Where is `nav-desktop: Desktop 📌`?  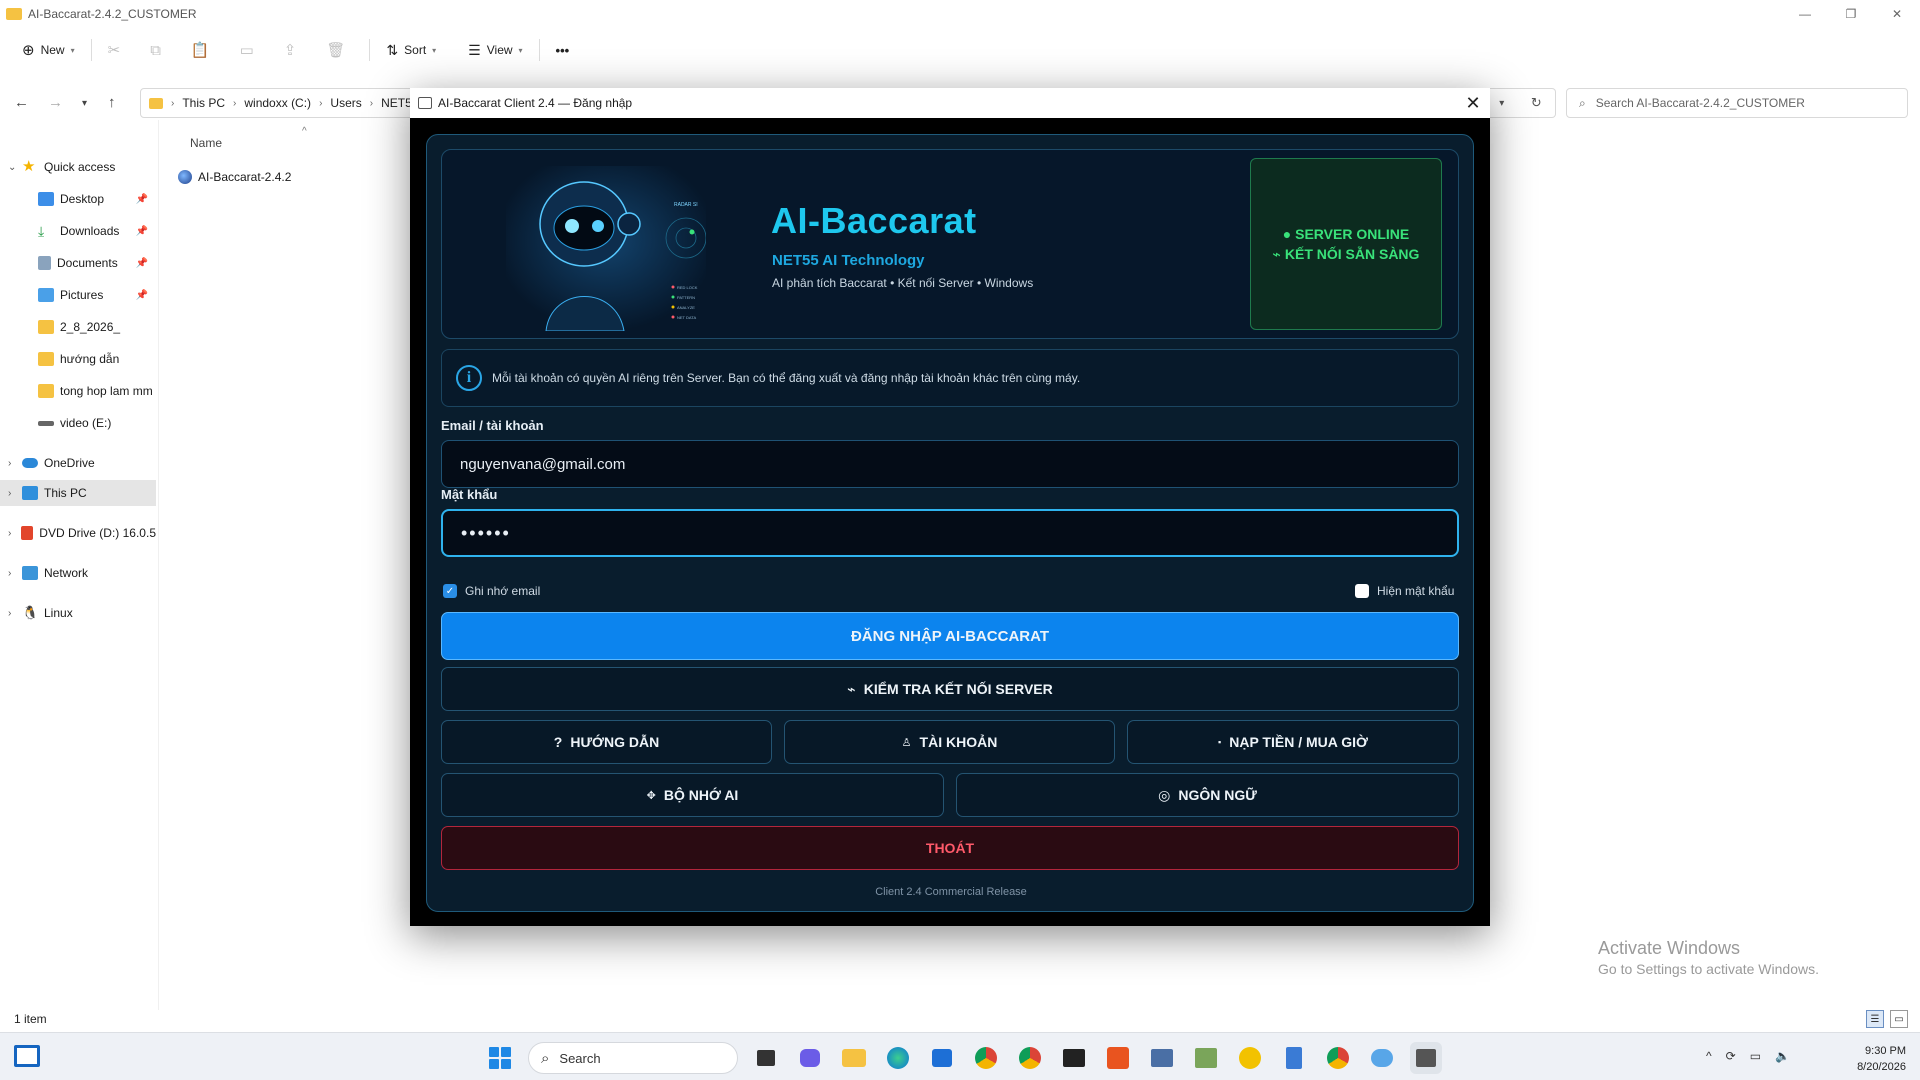 nav-desktop: Desktop 📌 is located at coordinates (78, 199).